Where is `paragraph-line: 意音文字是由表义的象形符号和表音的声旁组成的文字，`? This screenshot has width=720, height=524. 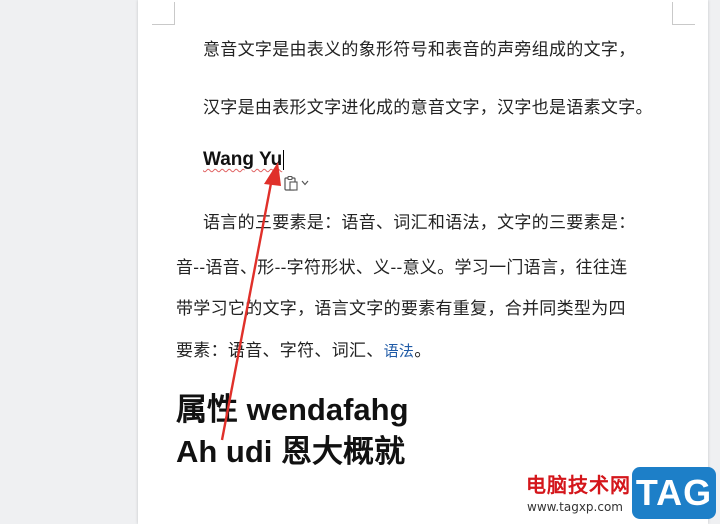 paragraph-line: 意音文字是由表义的象形符号和表音的声旁组成的文字， is located at coordinates (419, 50).